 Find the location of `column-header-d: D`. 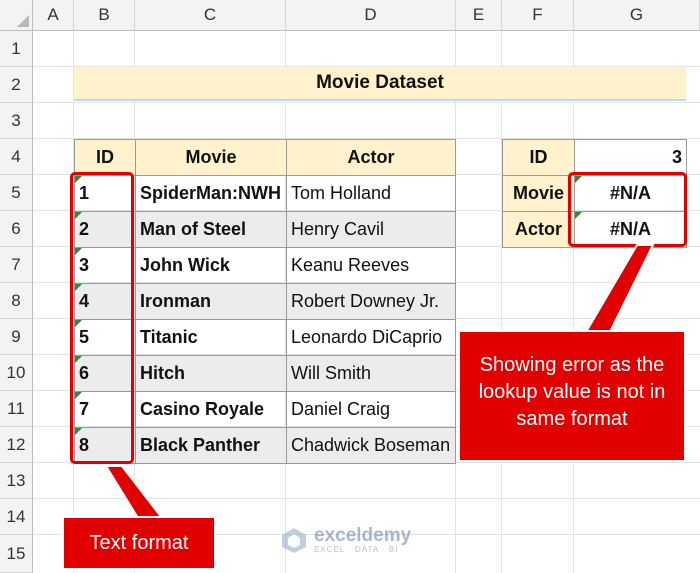

column-header-d: D is located at coordinates (371, 15).